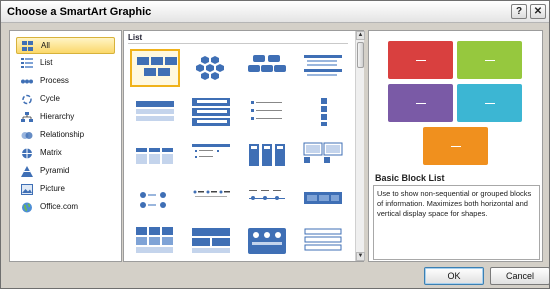 Image resolution: width=550 pixels, height=289 pixels. Describe the element at coordinates (65, 99) in the screenshot. I see `category-cycle: Cycle` at that location.